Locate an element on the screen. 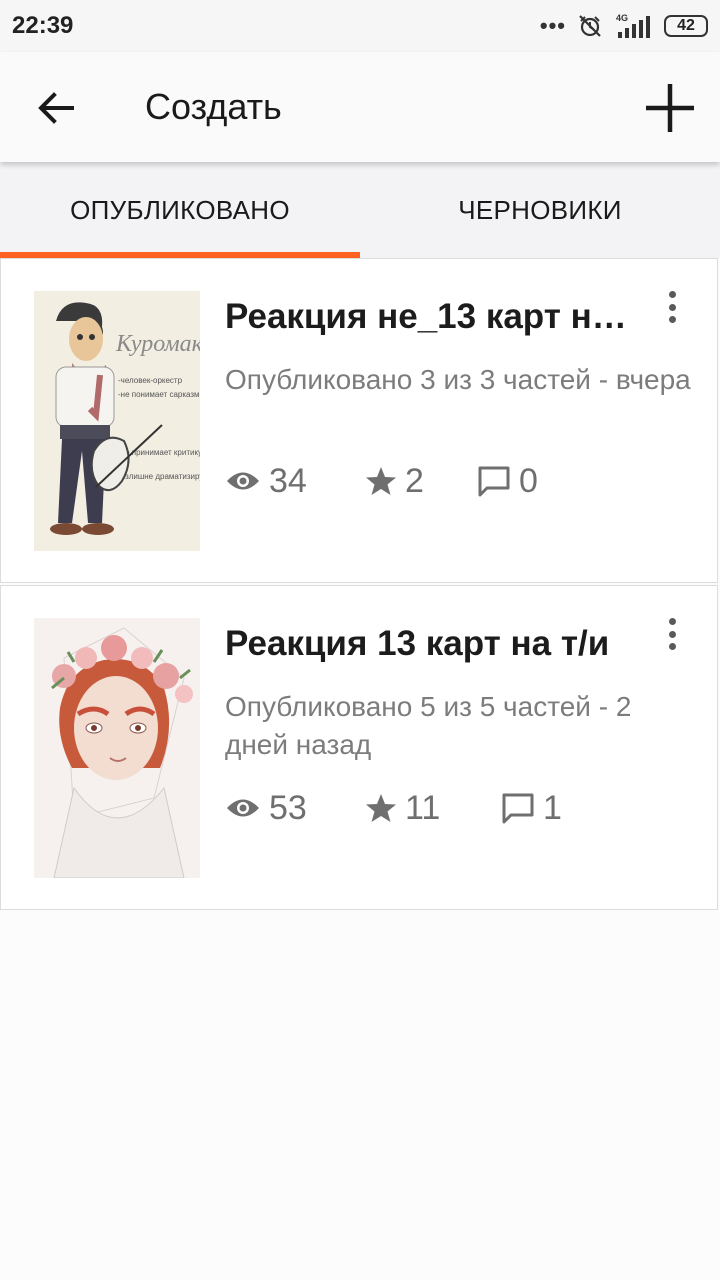  plus-icon is located at coordinates (670, 108).